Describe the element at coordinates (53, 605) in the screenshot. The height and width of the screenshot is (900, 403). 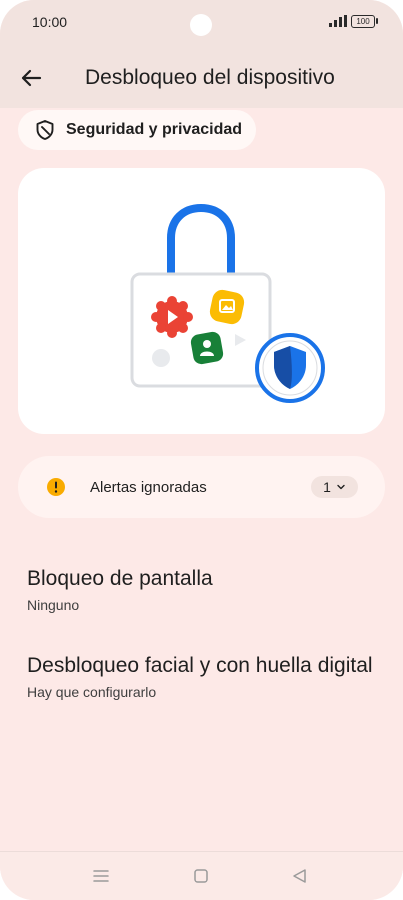
I see `setting-subtitle: Ninguno` at that location.